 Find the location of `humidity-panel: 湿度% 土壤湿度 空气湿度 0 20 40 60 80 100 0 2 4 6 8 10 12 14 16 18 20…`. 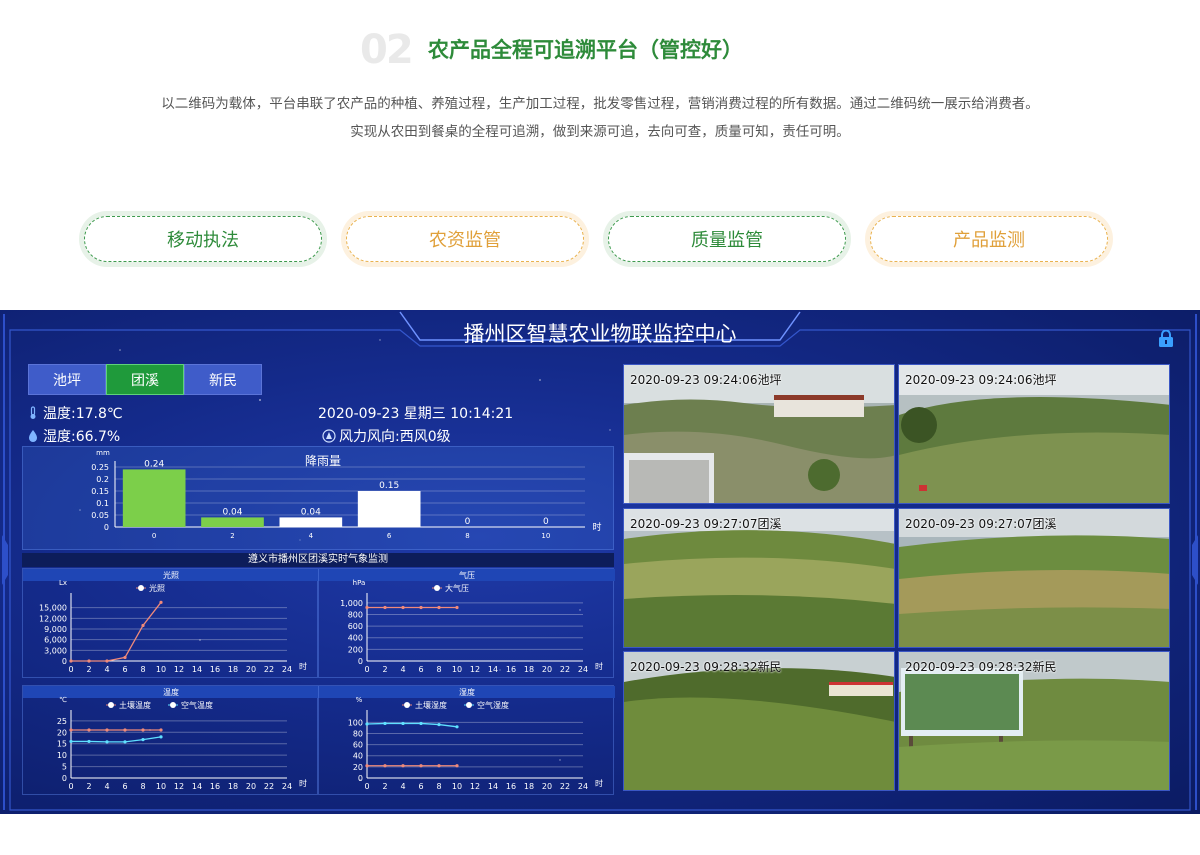

humidity-panel: 湿度% 土壤湿度 空气湿度 0 20 40 60 80 100 0 2 4 6 8 10 12 14 16 18 20… is located at coordinates (466, 740).